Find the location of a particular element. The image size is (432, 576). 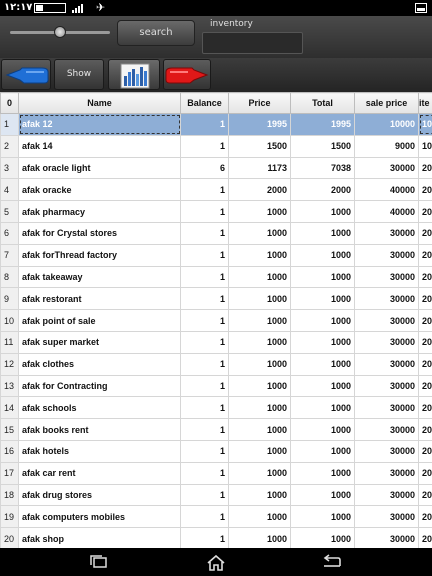

table-row: 12 afak clothes 1 1000 1000 30000 20 is located at coordinates (216, 364).